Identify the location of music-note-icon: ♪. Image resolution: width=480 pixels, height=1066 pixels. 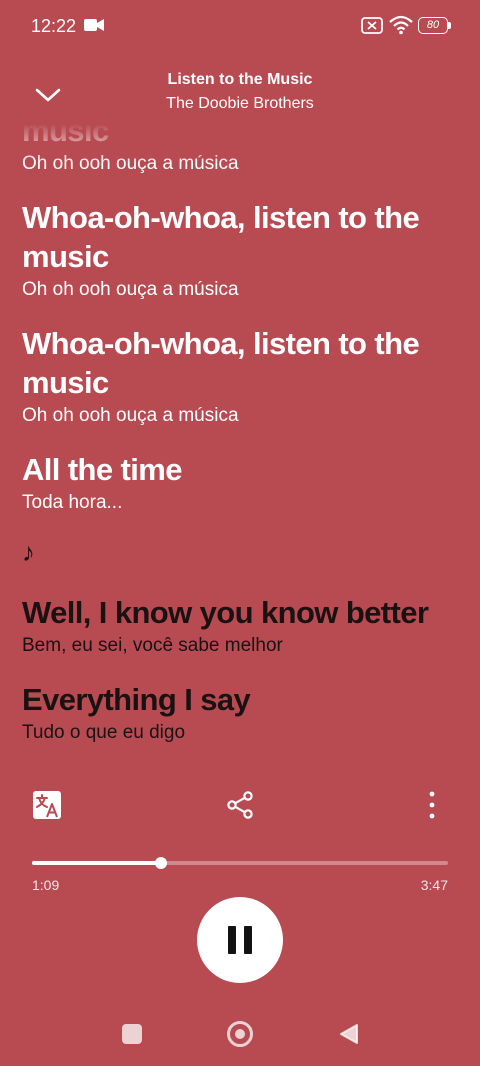
(28, 552).